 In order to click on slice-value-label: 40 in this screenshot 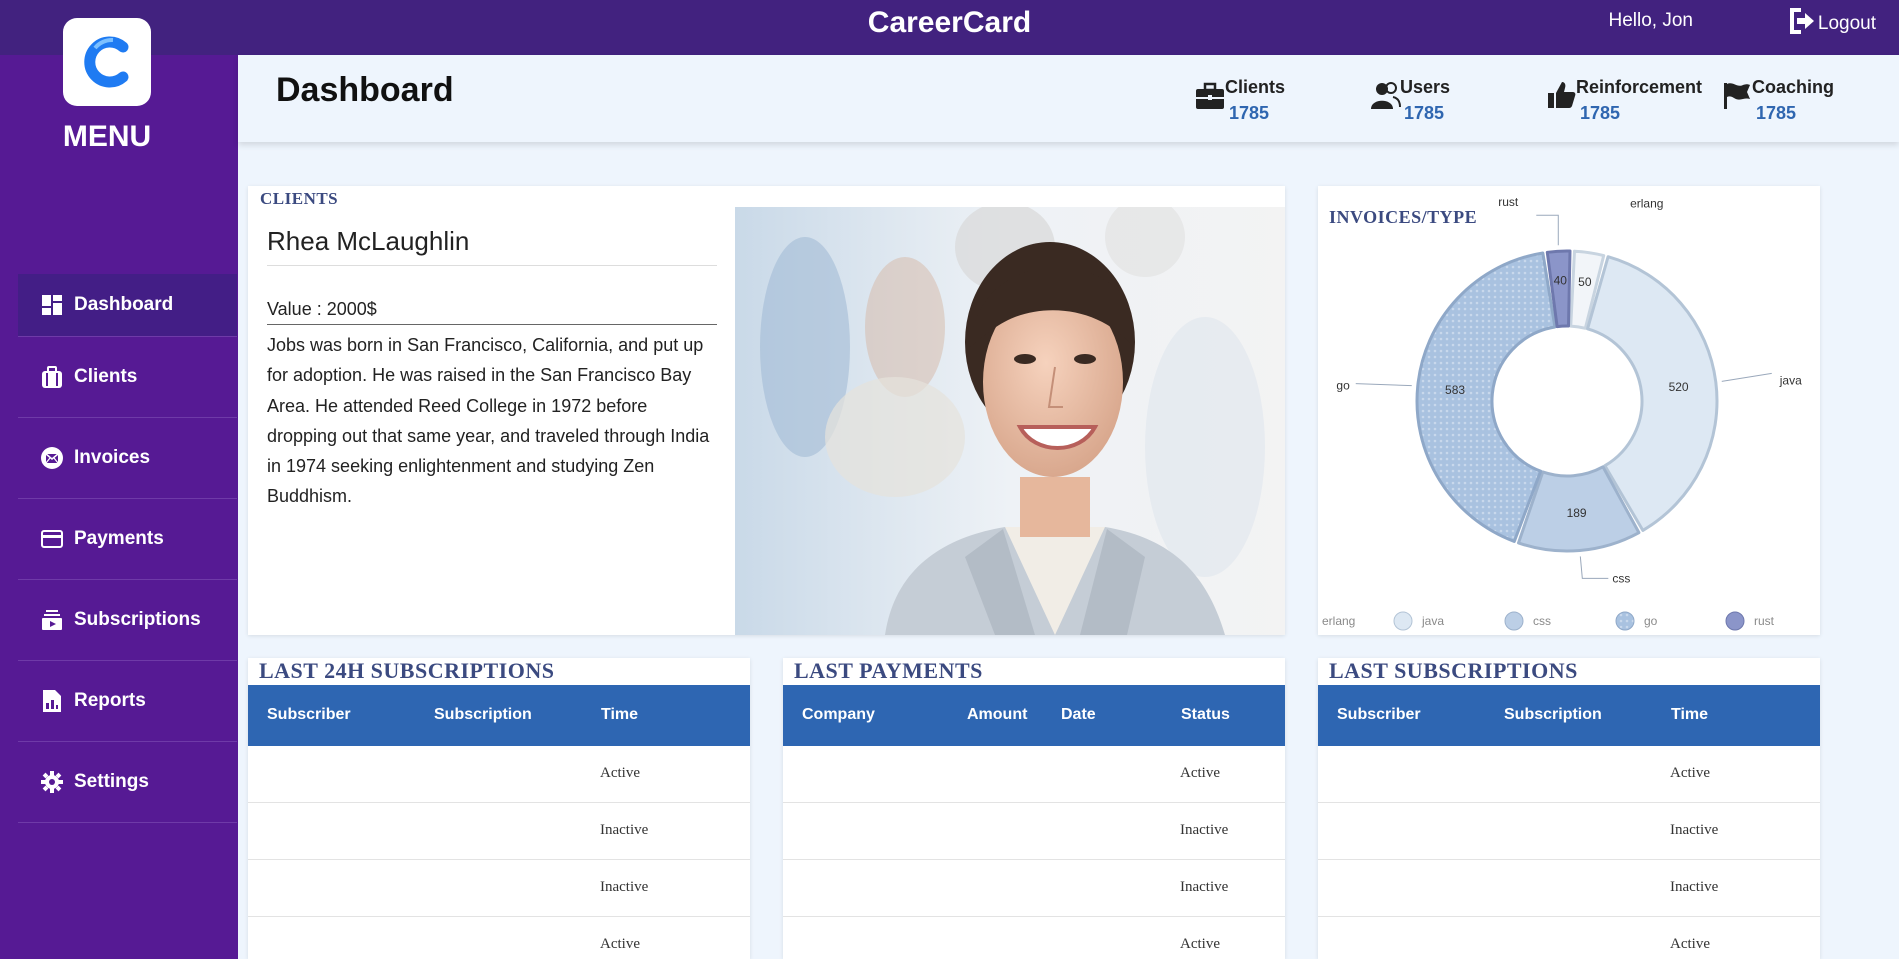, I will do `click(1561, 281)`.